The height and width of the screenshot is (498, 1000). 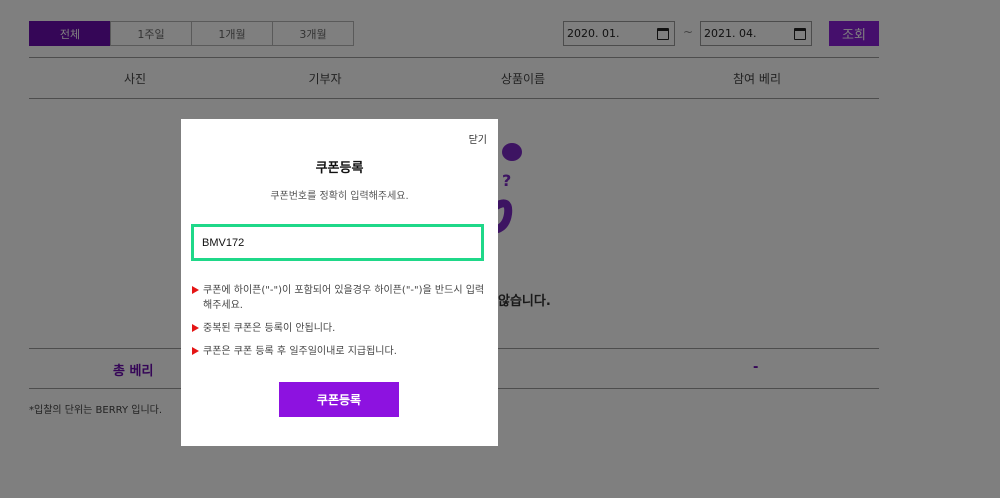 I want to click on note-text: 쿠폰은 쿠폰 등록 후 일주일이내로 지급됩니다., so click(x=300, y=351).